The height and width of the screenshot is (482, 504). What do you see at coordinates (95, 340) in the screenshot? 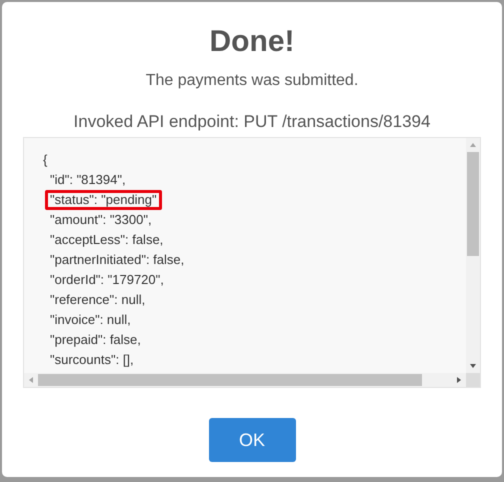
I see `code-line: "prepaid": false,` at bounding box center [95, 340].